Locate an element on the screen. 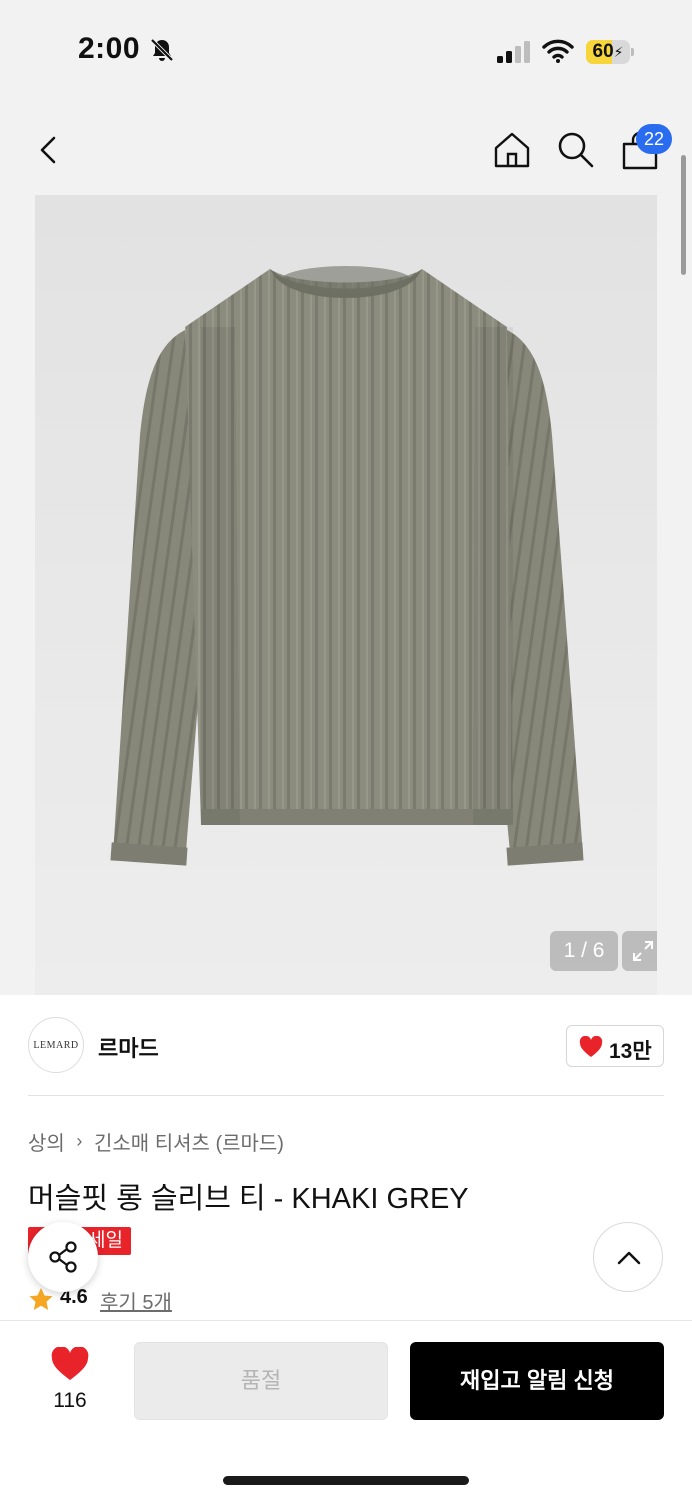  divider is located at coordinates (346, 1095).